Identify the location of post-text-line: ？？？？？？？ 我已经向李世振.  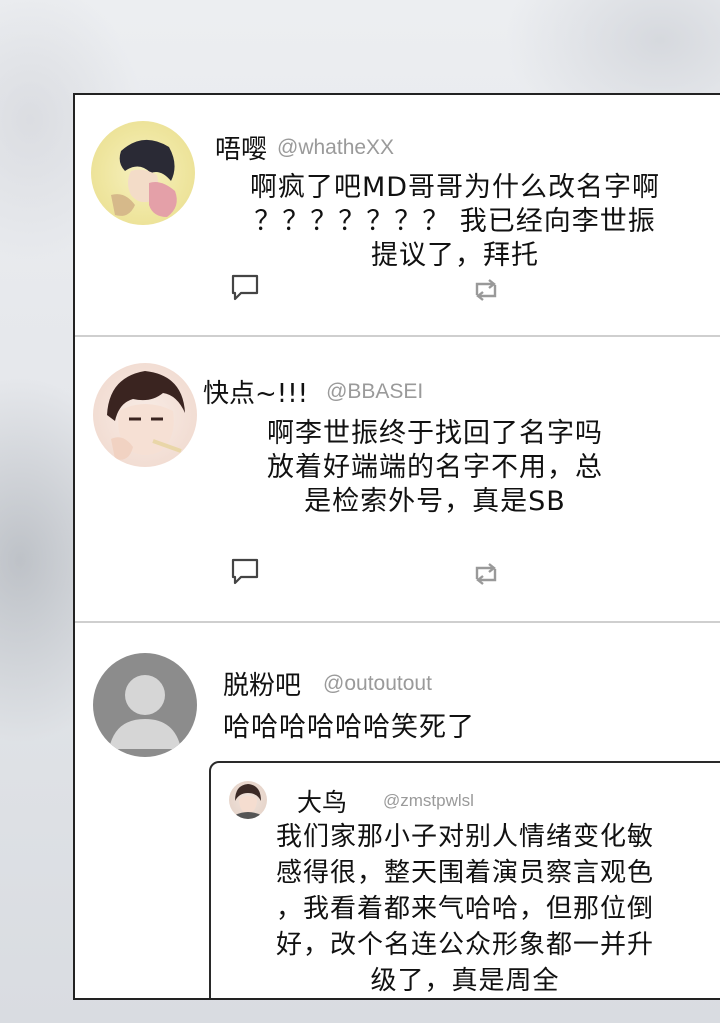
(455, 221).